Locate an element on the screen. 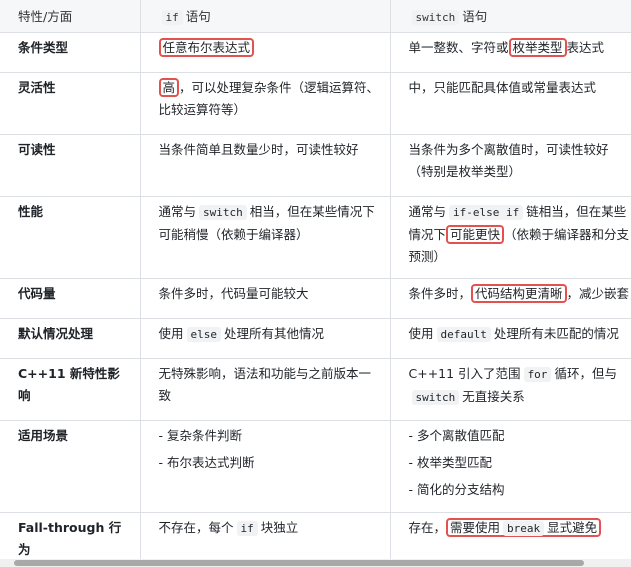 This screenshot has width=631, height=567. switch-cell: 单一整数、字符或 枚举类型 表达式 is located at coordinates (510, 52).